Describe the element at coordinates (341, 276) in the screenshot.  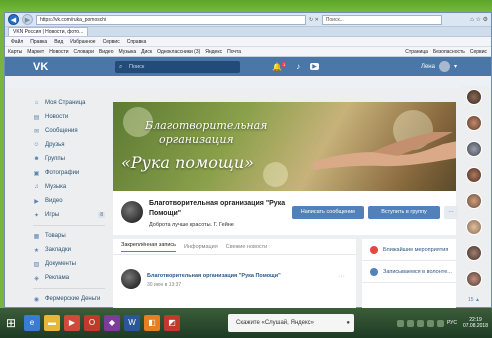
I see `post-more-button: ···` at that location.